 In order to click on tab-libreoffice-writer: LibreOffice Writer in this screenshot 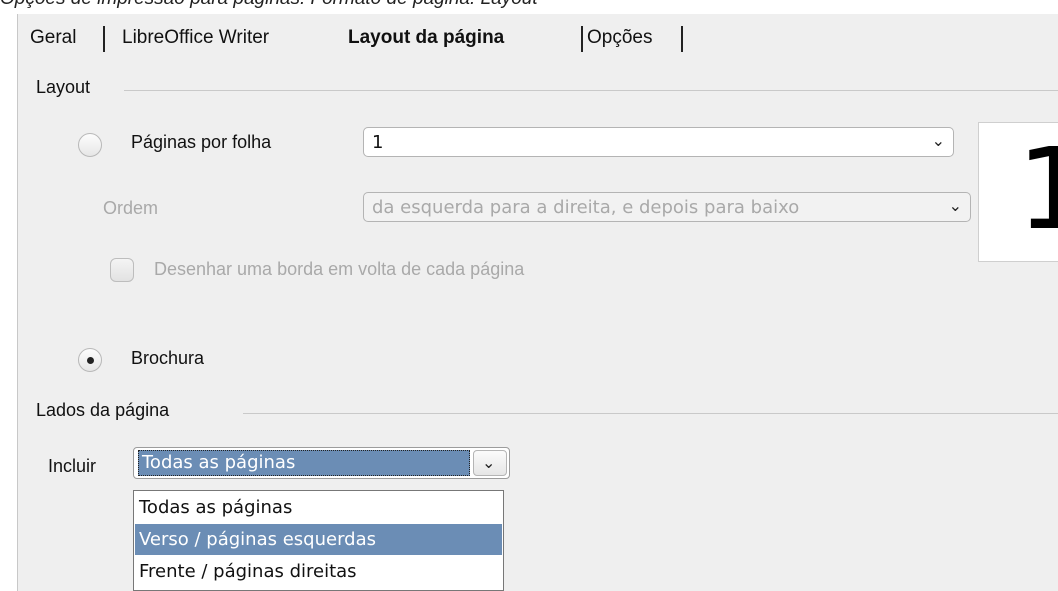, I will do `click(195, 38)`.